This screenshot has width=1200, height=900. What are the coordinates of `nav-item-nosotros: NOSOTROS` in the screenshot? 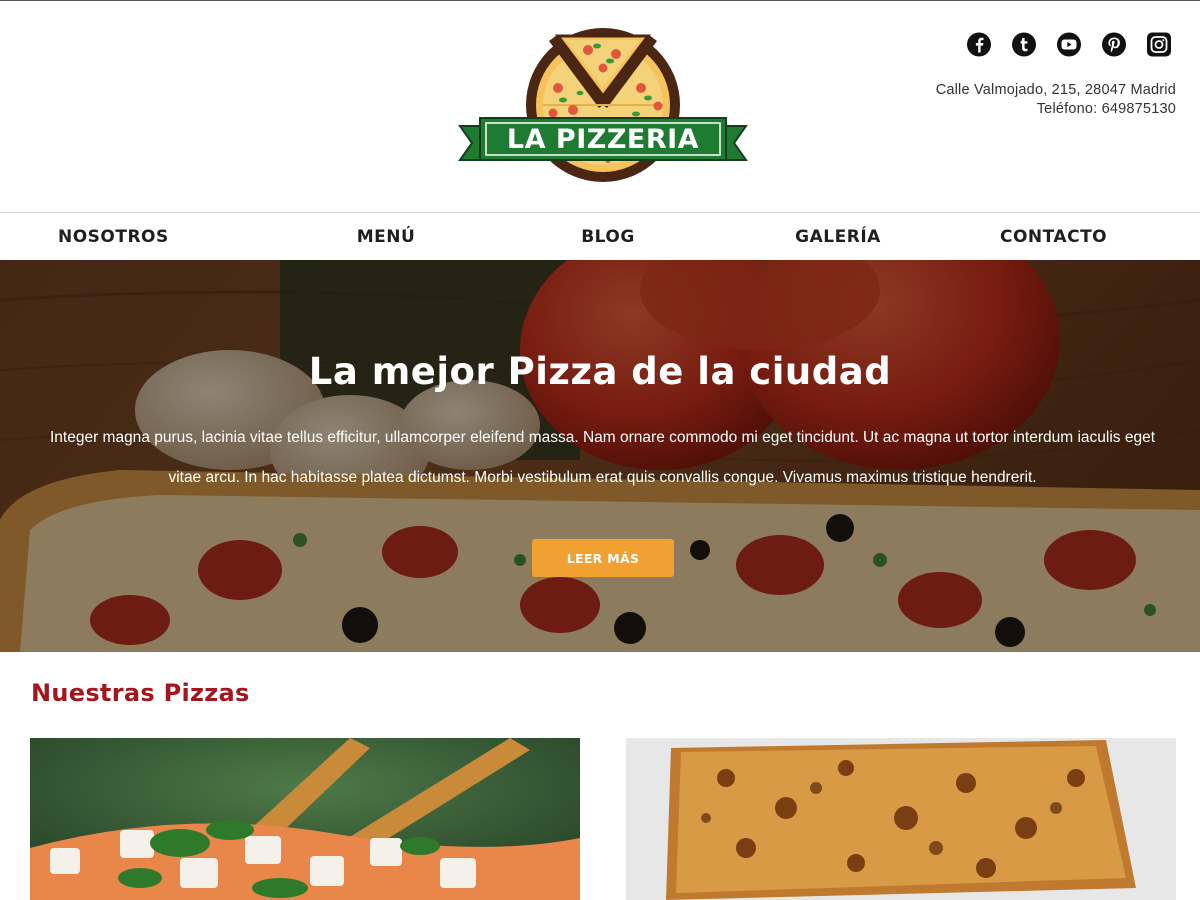 It's located at (129, 236).